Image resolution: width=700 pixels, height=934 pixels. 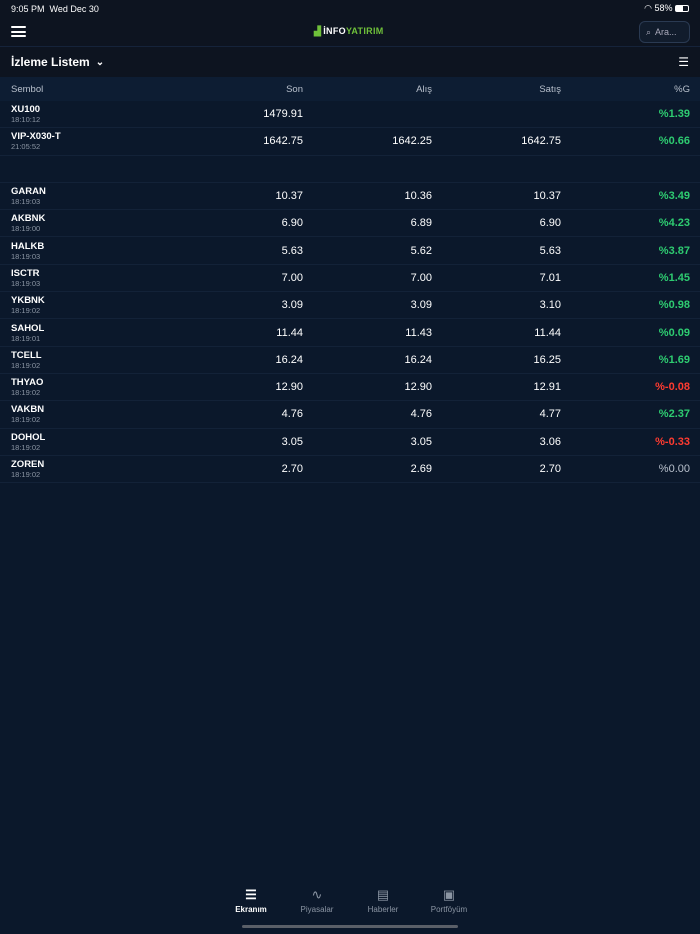 What do you see at coordinates (683, 62) in the screenshot?
I see `list-view-icon: ☰` at bounding box center [683, 62].